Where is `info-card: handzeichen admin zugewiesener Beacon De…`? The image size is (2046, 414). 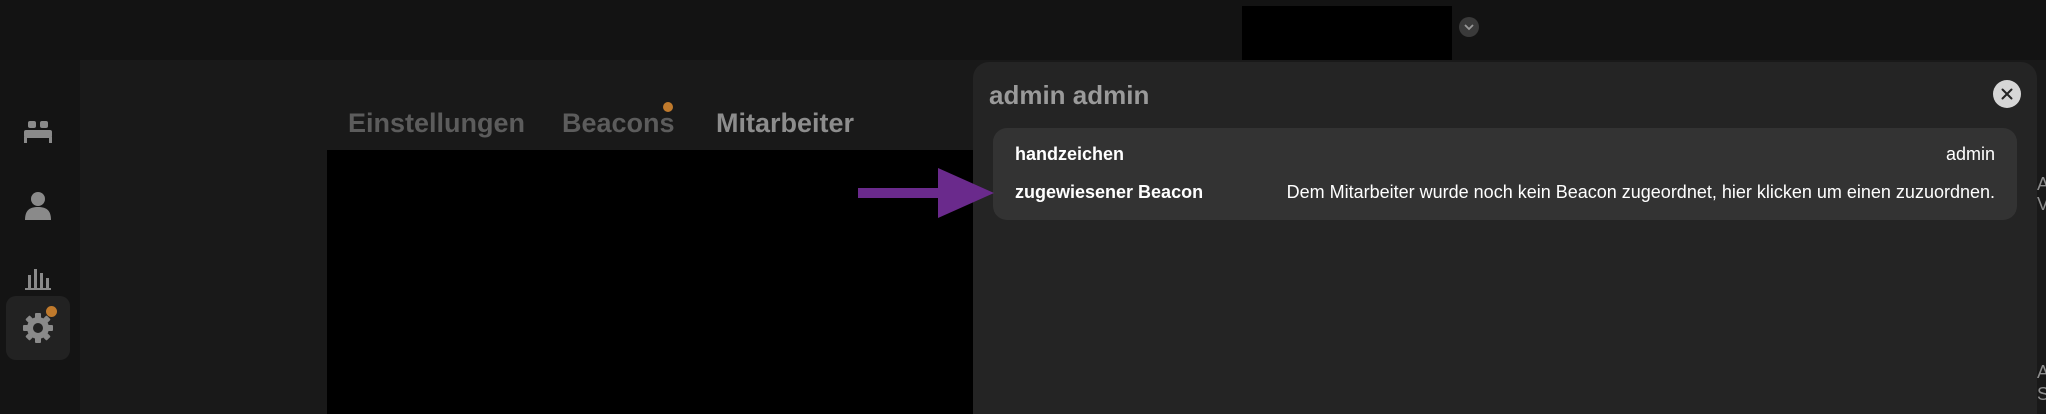 info-card: handzeichen admin zugewiesener Beacon De… is located at coordinates (1505, 174).